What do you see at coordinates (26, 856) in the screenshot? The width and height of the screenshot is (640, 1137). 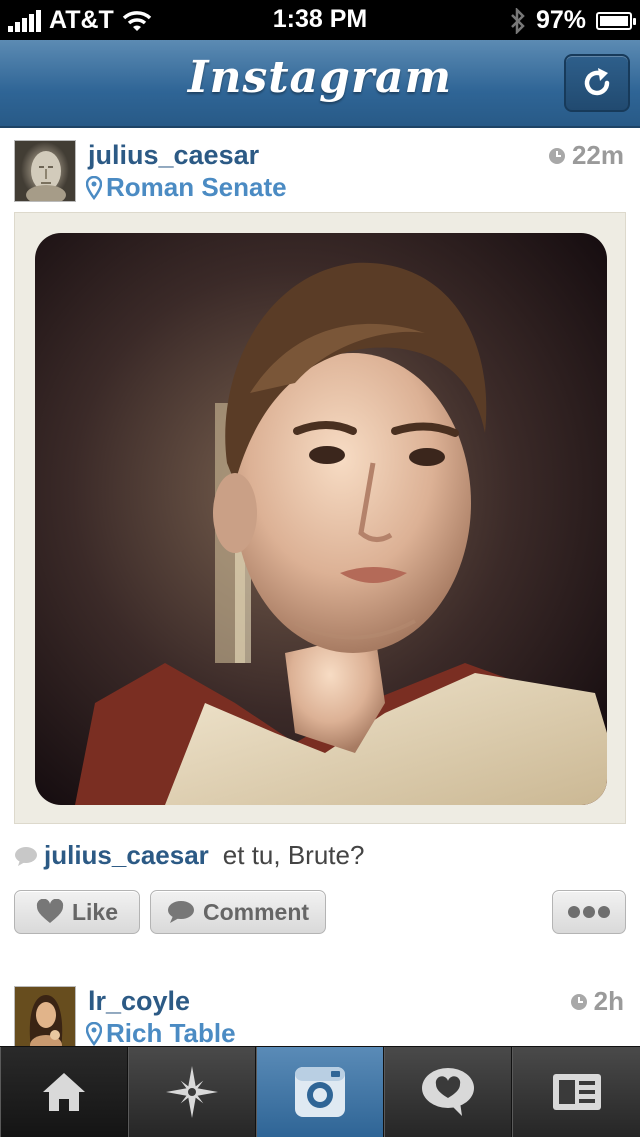 I see `comment-bubble-icon` at bounding box center [26, 856].